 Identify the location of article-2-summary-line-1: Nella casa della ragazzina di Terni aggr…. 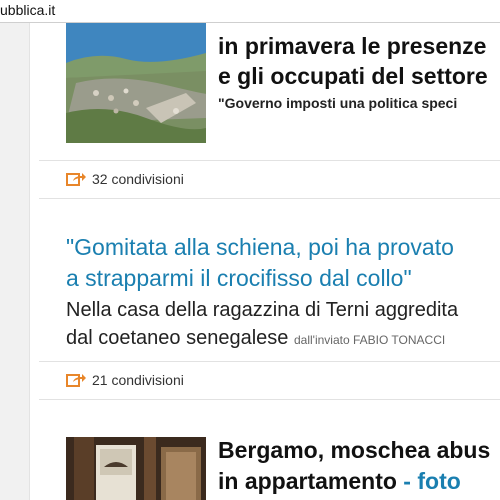
(262, 310).